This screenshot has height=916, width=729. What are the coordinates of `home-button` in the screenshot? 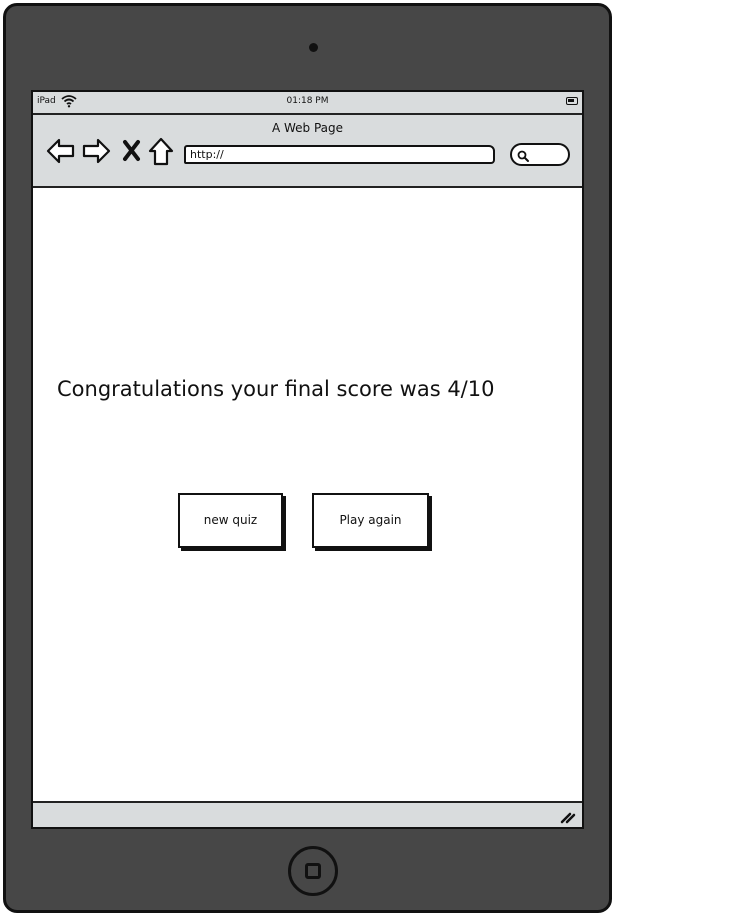 It's located at (313, 871).